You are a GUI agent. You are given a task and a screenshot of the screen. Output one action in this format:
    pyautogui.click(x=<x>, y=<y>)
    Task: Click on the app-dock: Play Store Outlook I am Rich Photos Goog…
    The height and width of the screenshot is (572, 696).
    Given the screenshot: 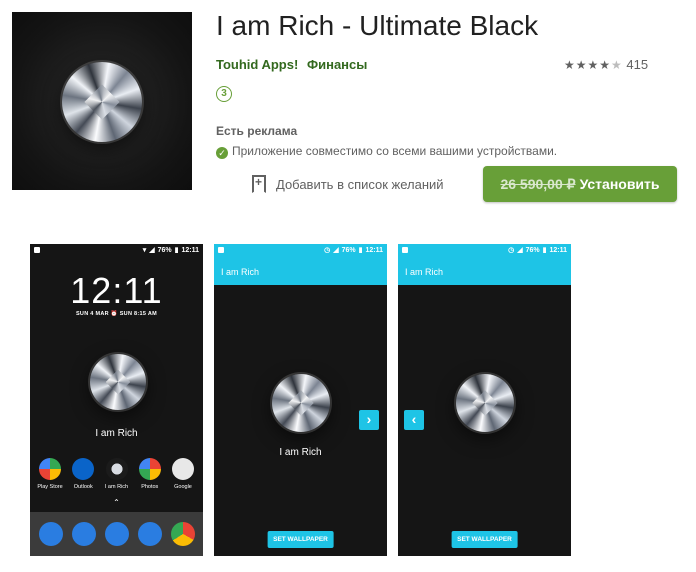 What is the action you would take?
    pyautogui.click(x=116, y=474)
    